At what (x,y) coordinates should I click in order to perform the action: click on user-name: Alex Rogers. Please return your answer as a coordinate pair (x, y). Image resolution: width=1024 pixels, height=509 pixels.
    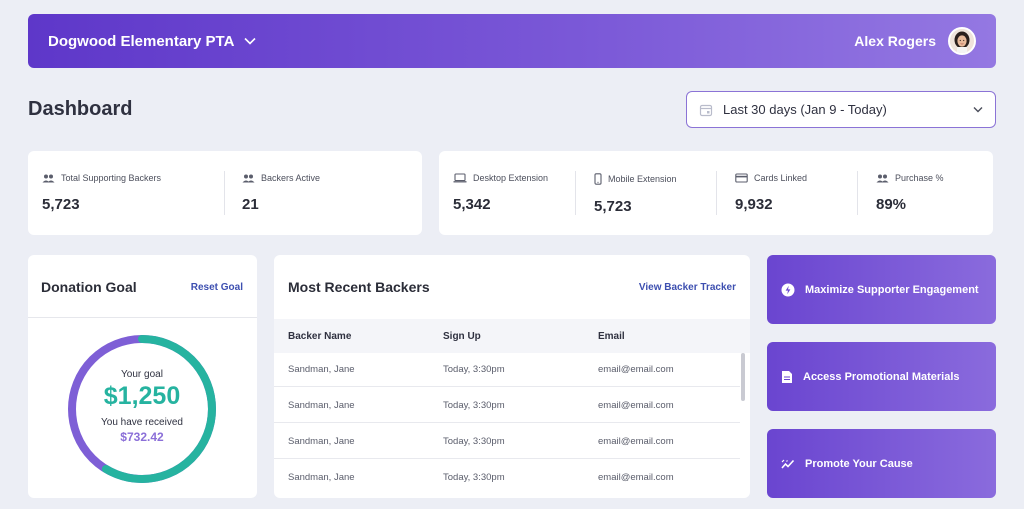
    Looking at the image, I should click on (895, 41).